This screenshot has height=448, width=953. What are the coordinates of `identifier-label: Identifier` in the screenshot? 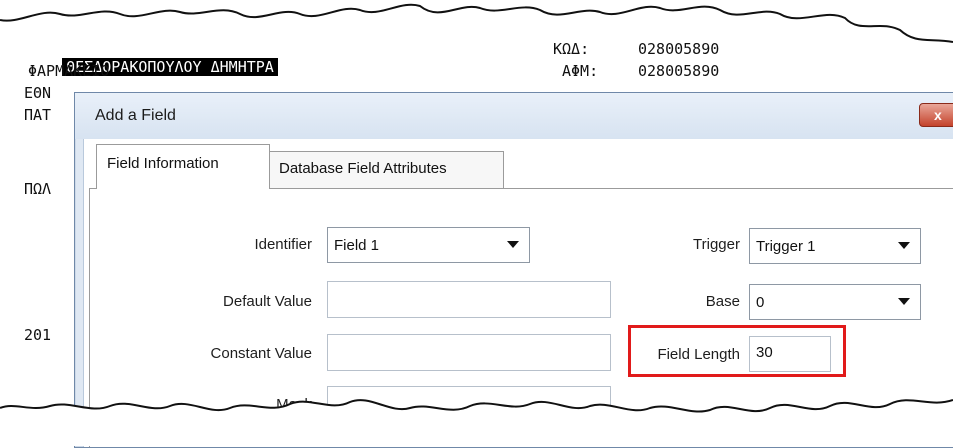 It's located at (283, 244).